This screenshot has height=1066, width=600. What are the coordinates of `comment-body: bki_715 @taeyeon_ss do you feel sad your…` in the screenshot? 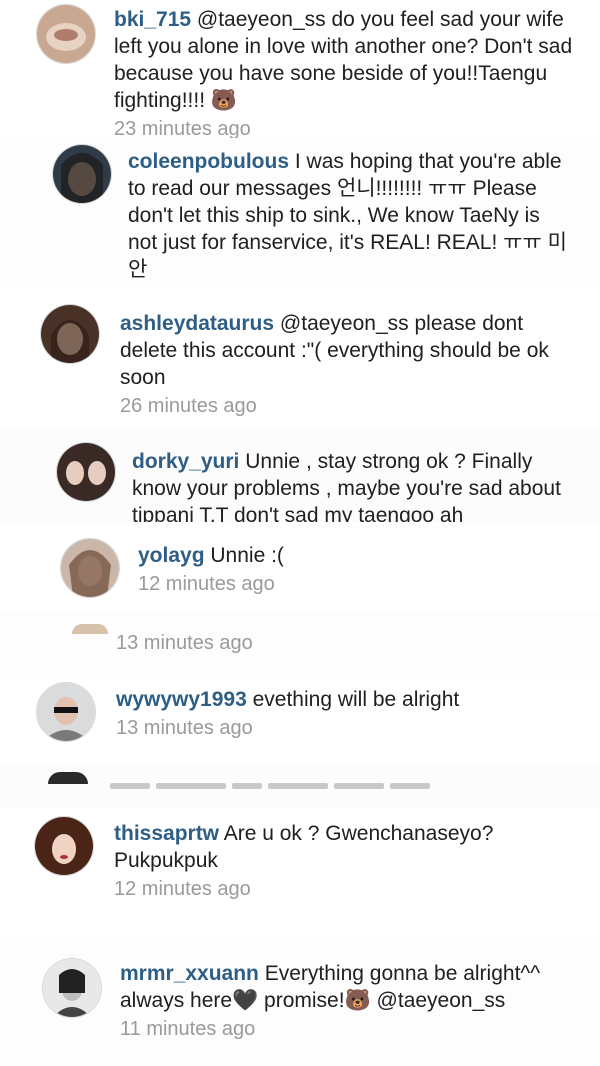 It's located at (349, 72).